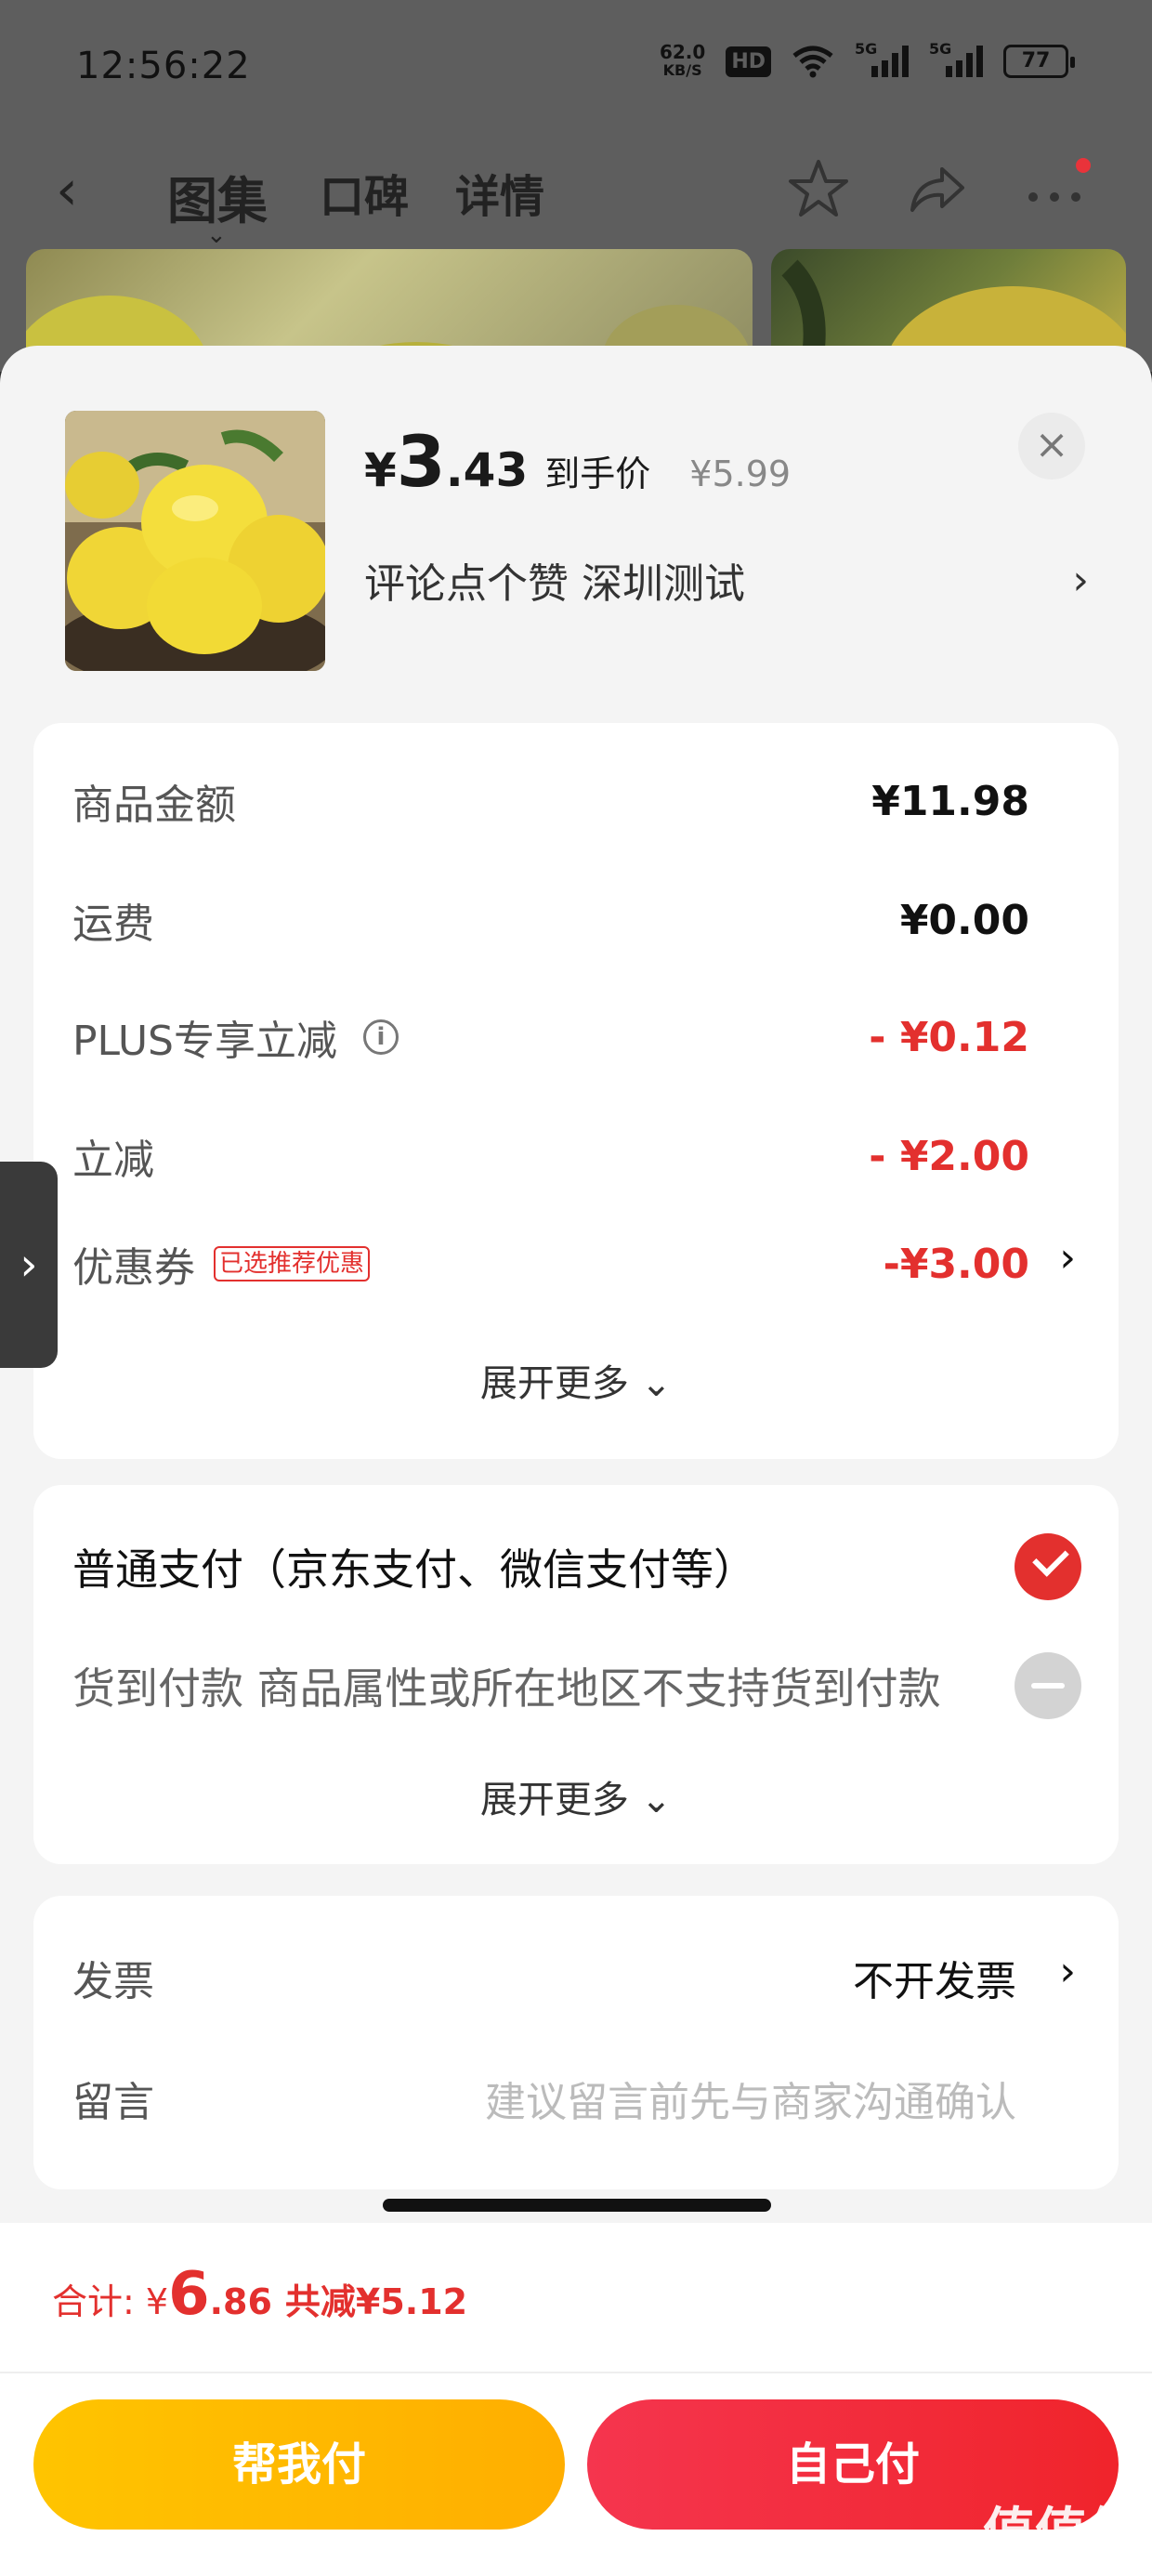  Describe the element at coordinates (195, 541) in the screenshot. I see `product-image` at that location.